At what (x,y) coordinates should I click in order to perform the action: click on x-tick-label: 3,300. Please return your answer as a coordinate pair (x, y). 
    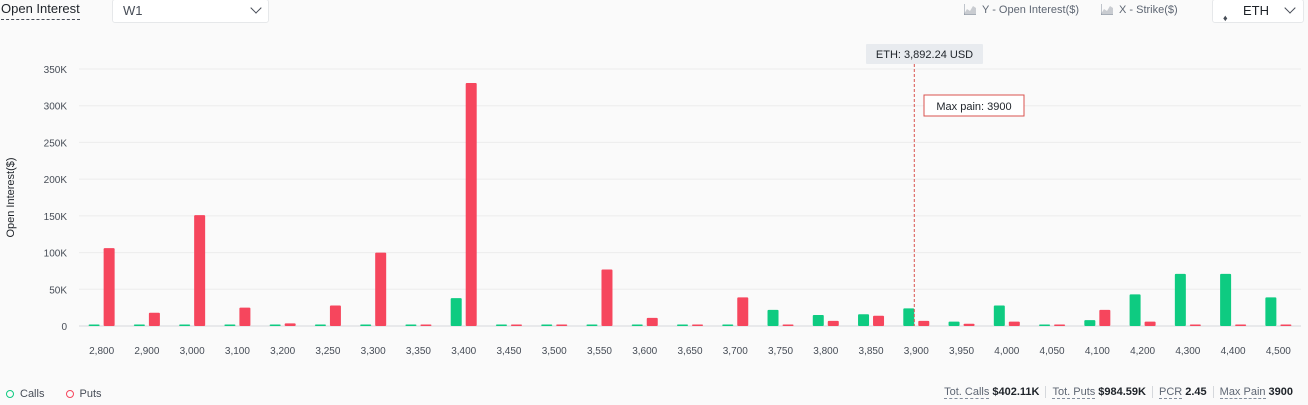
    Looking at the image, I should click on (373, 351).